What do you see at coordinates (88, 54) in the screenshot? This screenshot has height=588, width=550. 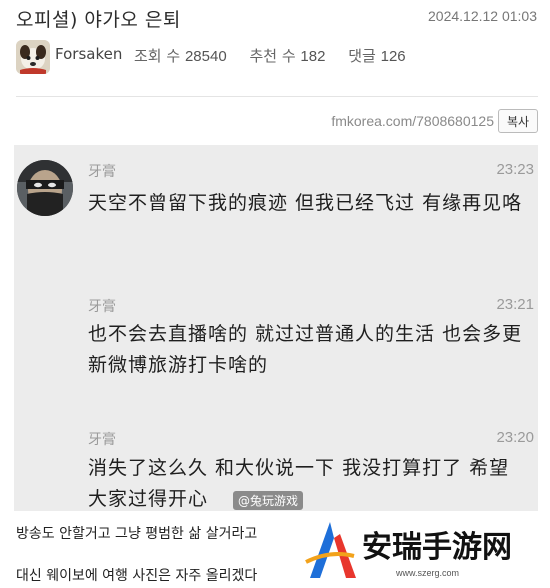 I see `author-name: Forsaken` at bounding box center [88, 54].